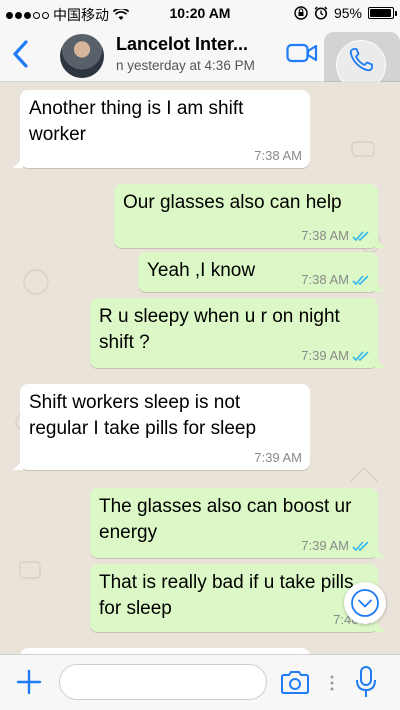  What do you see at coordinates (232, 202) in the screenshot?
I see `message-text: Our glasses also can help` at bounding box center [232, 202].